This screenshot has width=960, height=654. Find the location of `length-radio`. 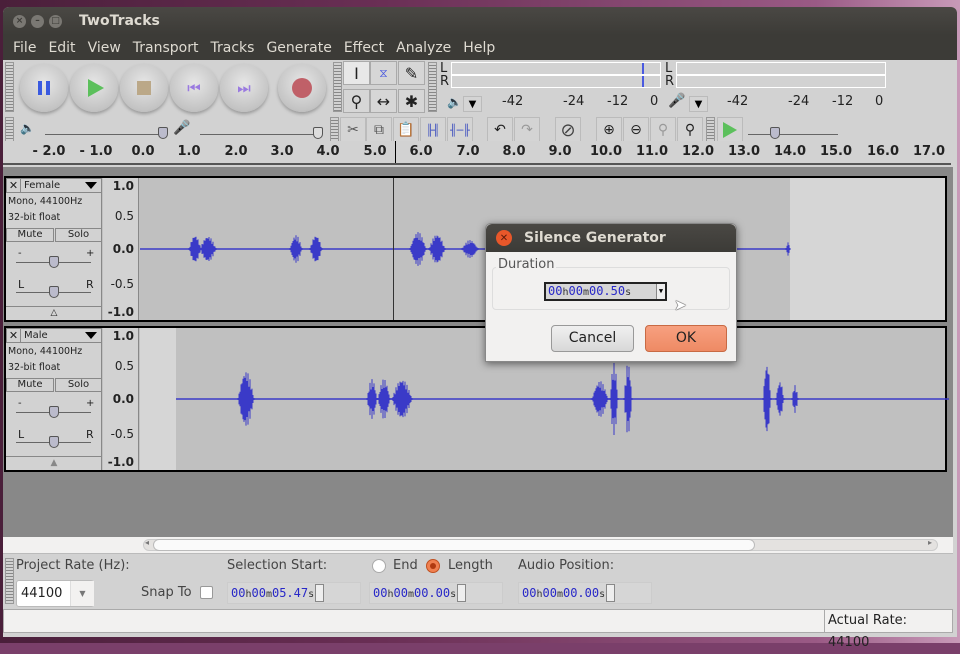

length-radio is located at coordinates (433, 566).